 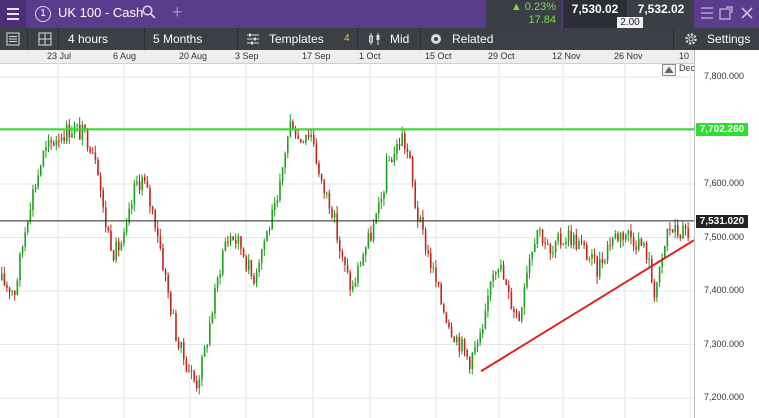 What do you see at coordinates (722, 221) in the screenshot?
I see `current-price-label: 7,531.020` at bounding box center [722, 221].